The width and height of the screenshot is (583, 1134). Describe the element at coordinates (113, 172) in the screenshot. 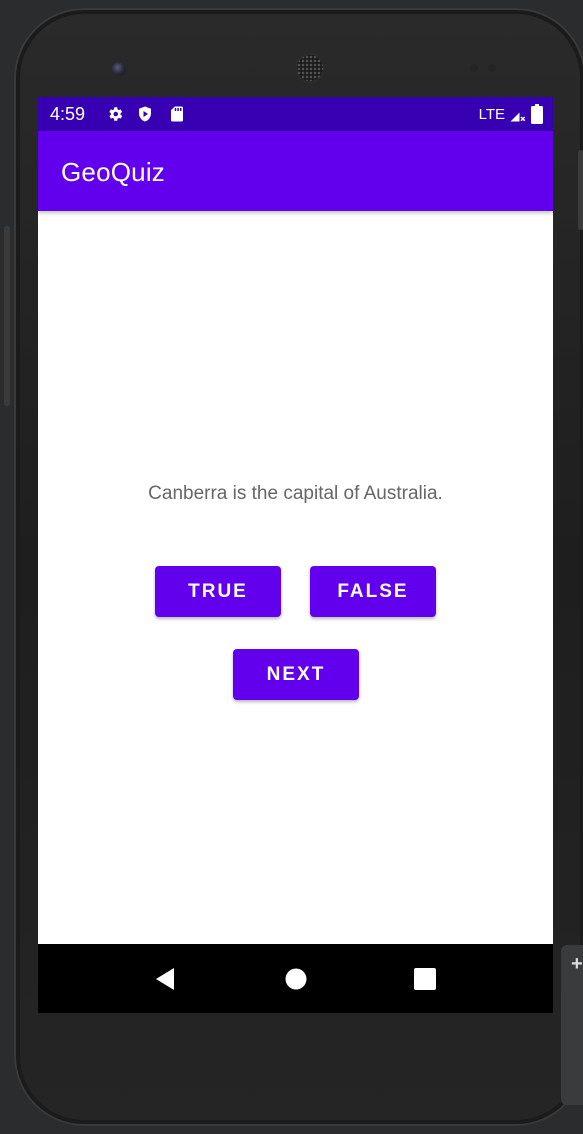

I see `app-title: GeoQuiz` at that location.